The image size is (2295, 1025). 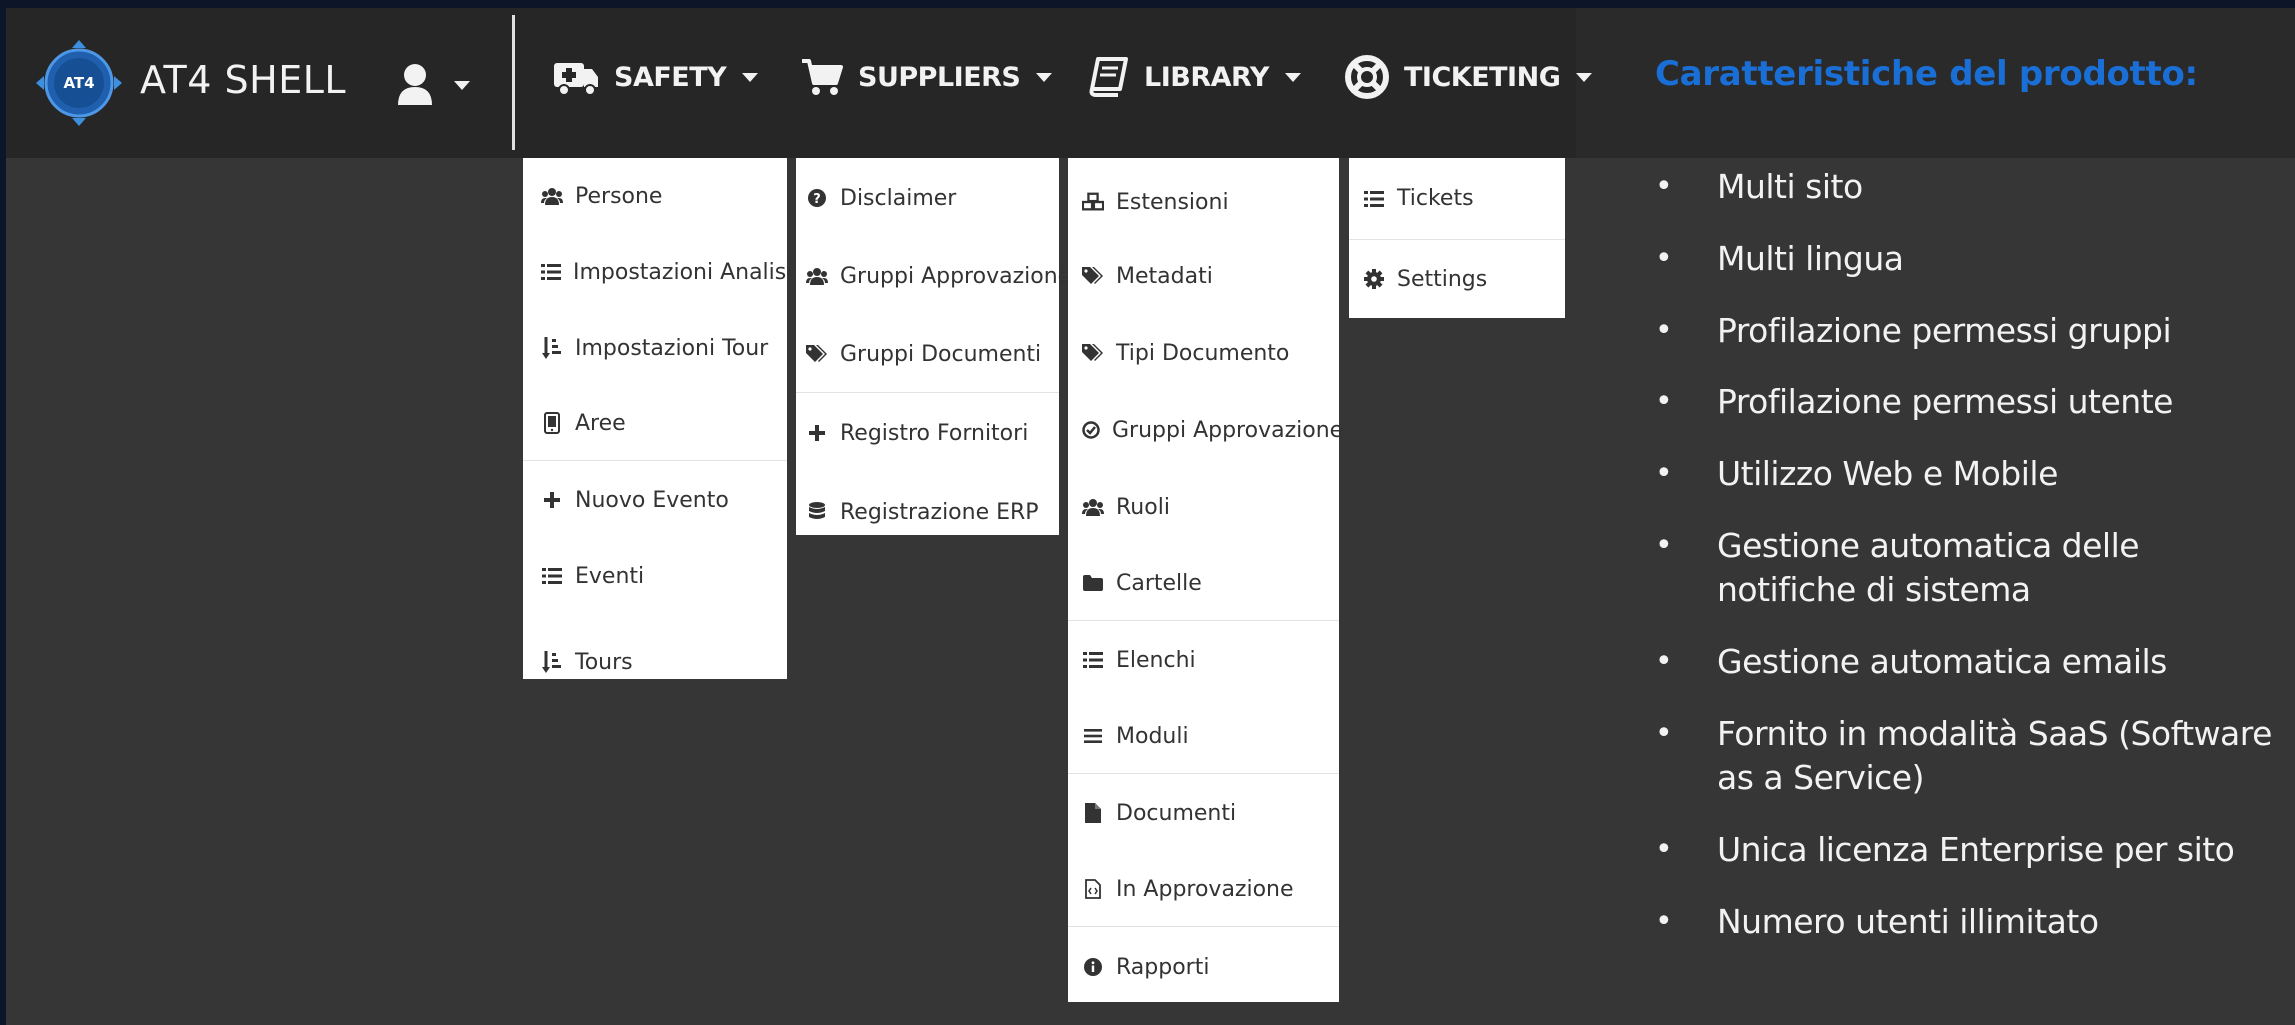 What do you see at coordinates (1147, 4) in the screenshot?
I see `window-frame-top` at bounding box center [1147, 4].